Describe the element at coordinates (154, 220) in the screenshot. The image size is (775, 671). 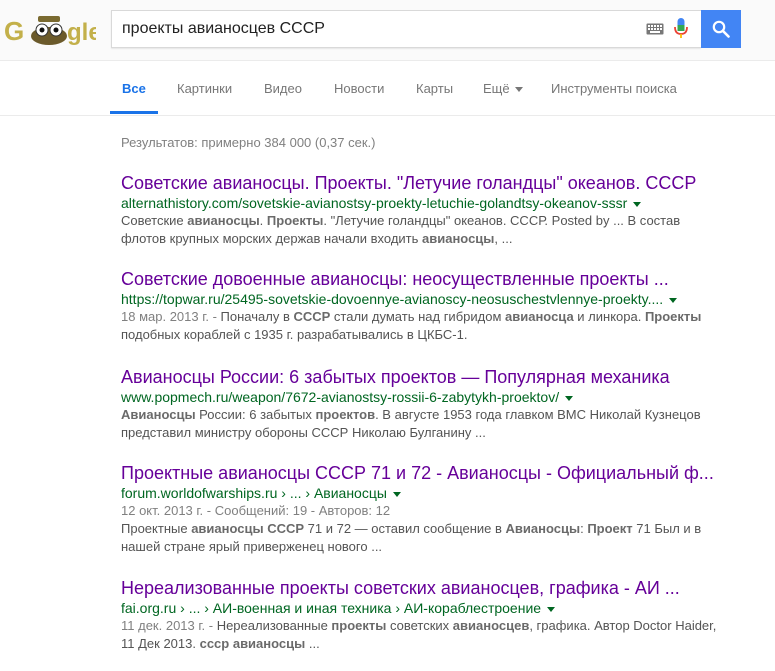
I see `snippet-text: Советские` at that location.